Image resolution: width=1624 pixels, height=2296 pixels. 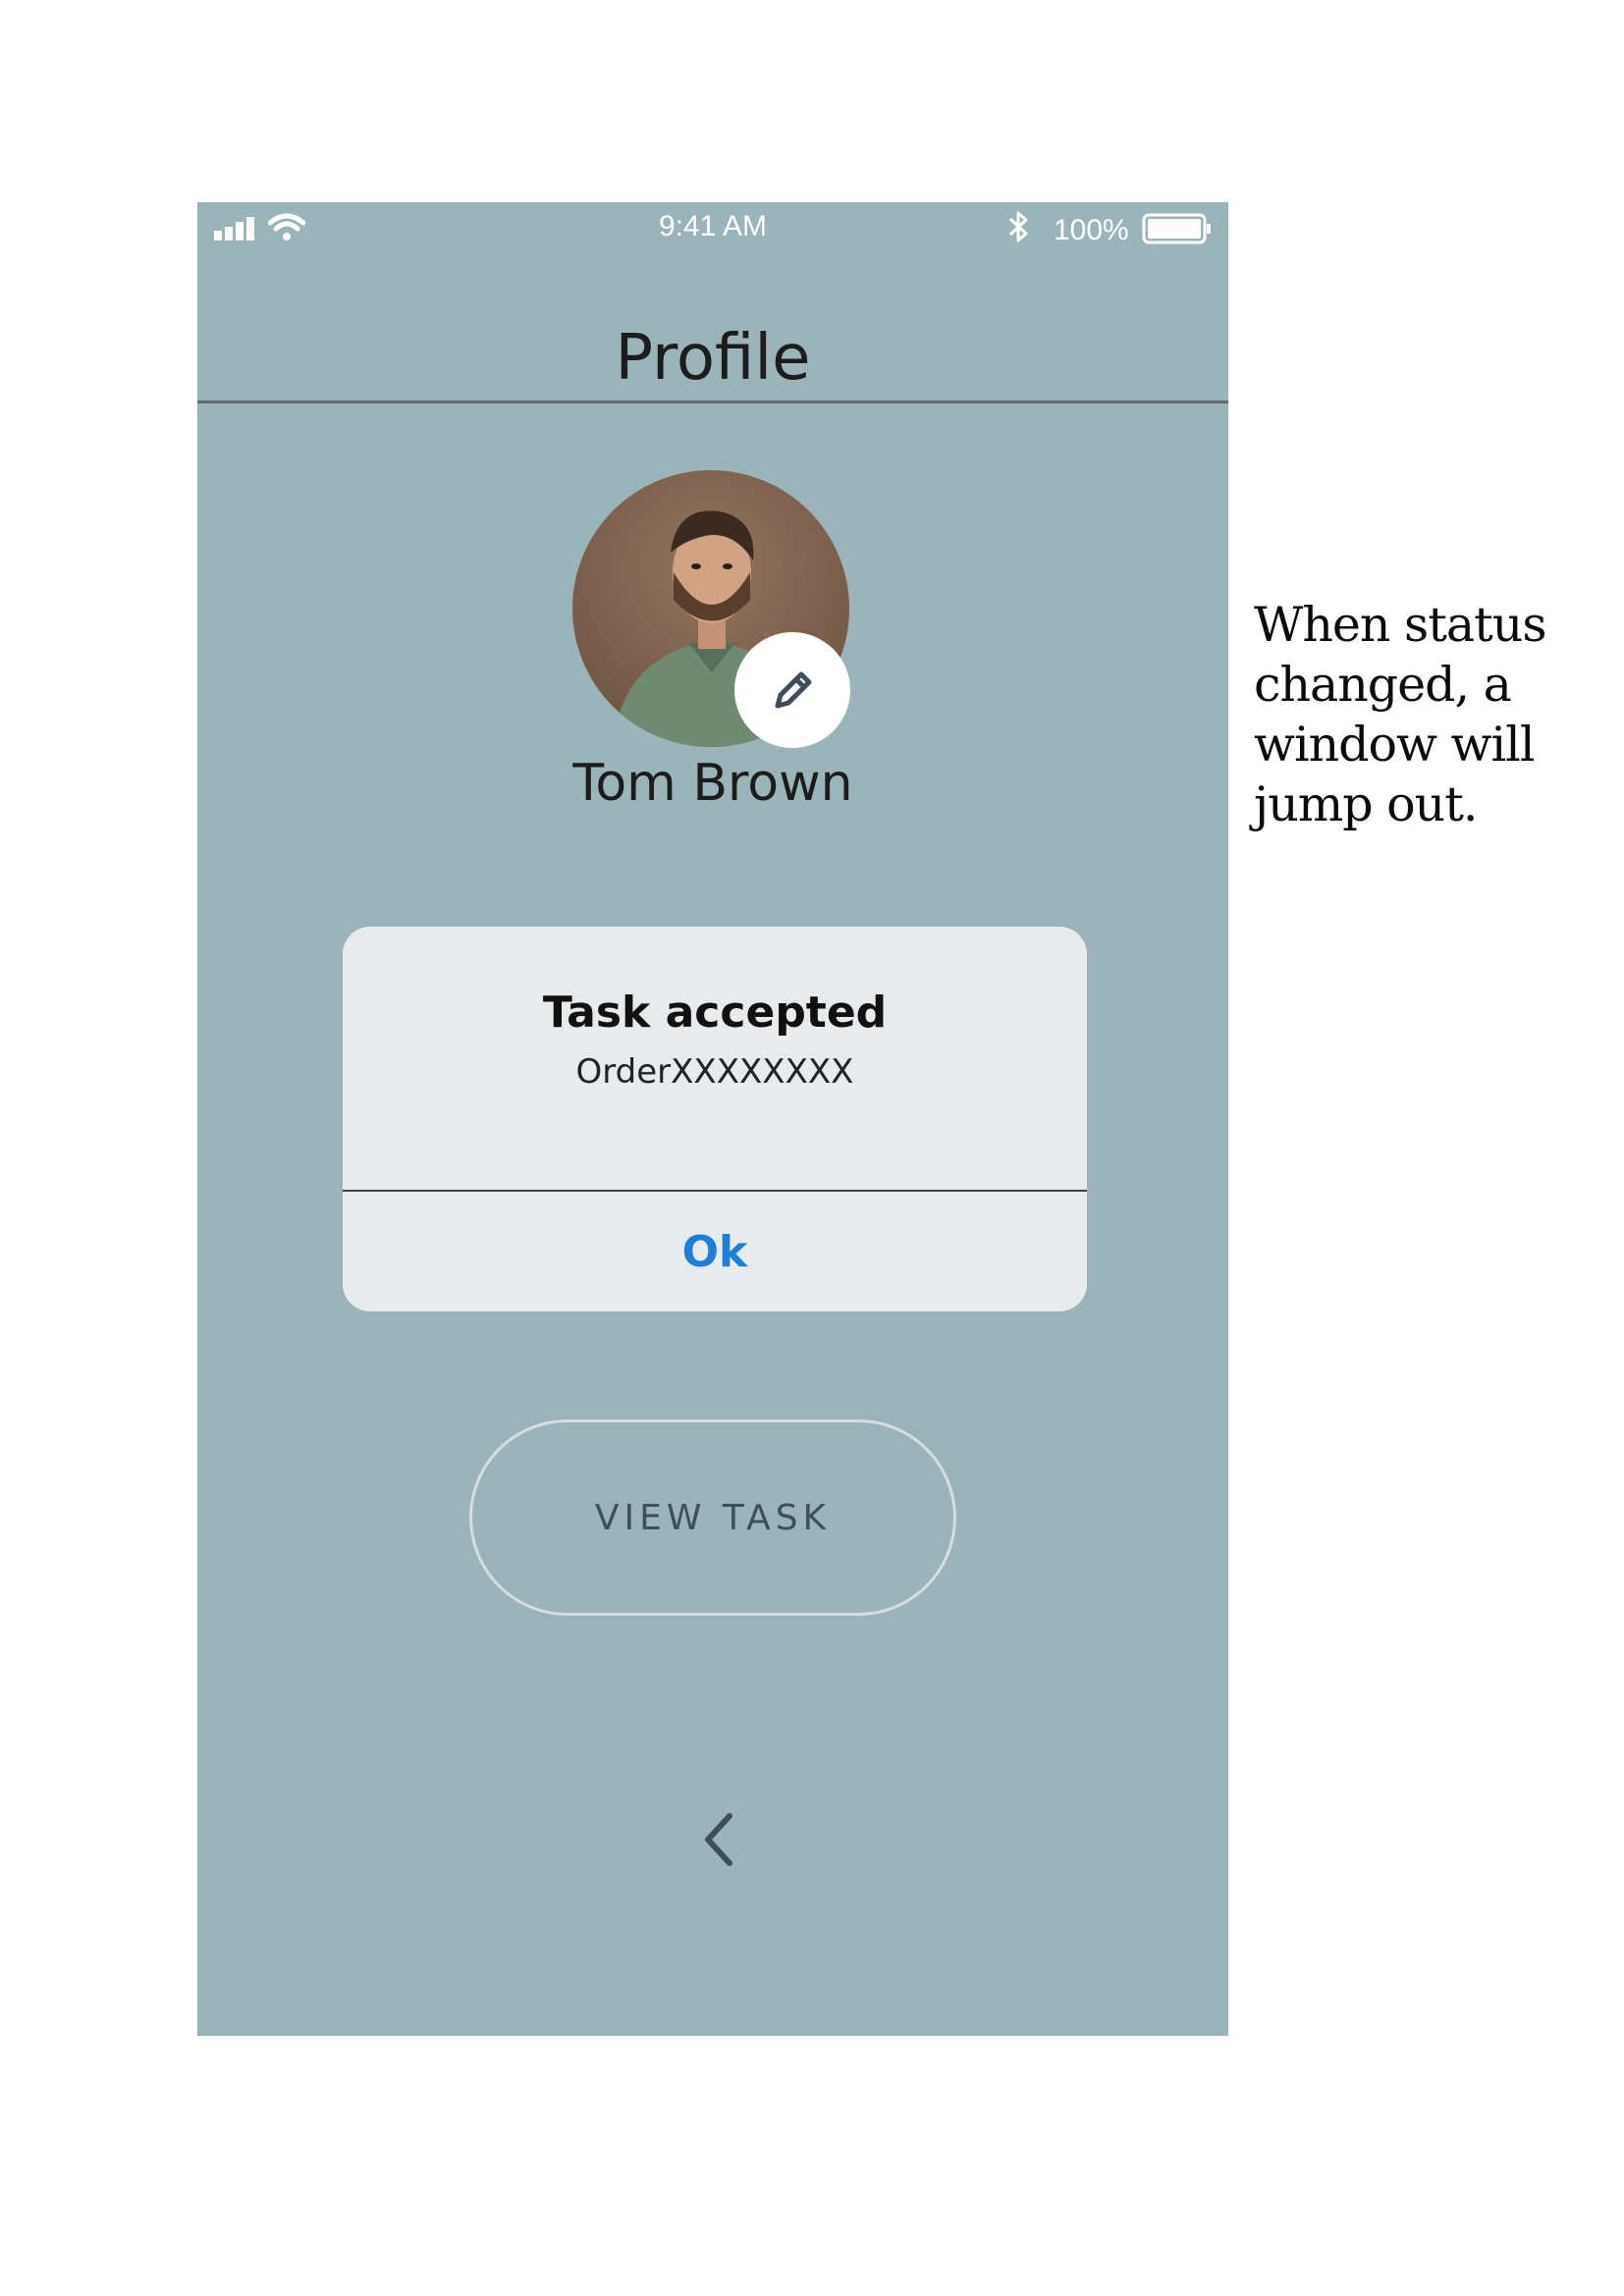 I want to click on header-divider, so click(x=712, y=401).